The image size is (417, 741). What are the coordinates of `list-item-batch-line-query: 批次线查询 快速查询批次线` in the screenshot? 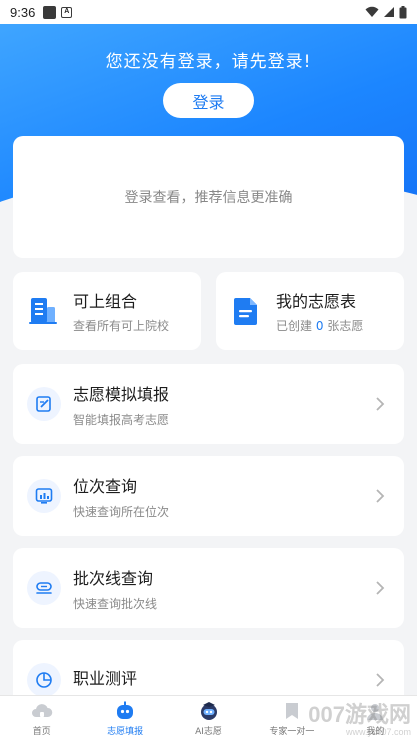 It's located at (208, 588).